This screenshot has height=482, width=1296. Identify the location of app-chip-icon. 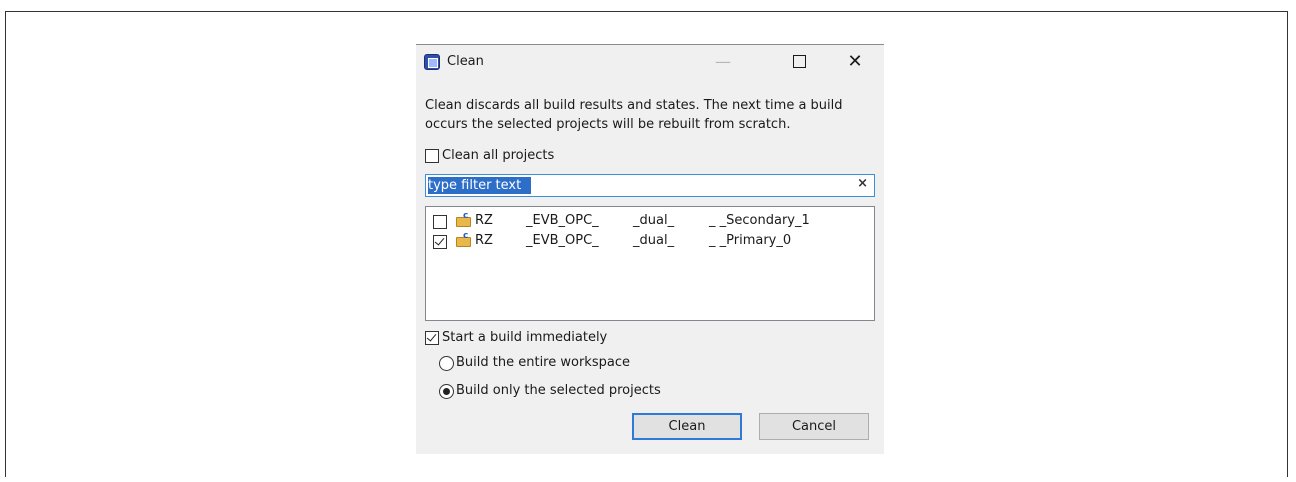
(432, 62).